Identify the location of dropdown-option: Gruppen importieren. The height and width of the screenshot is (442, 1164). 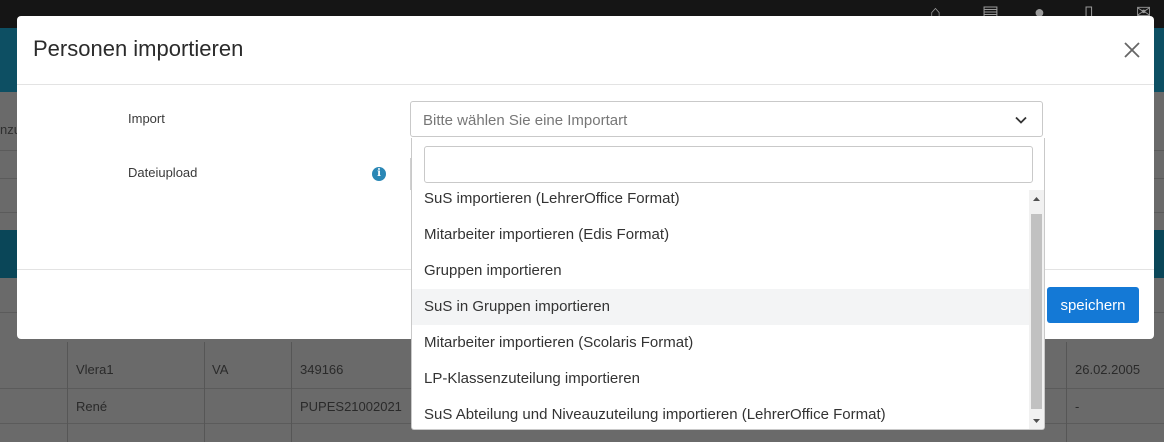
(720, 271).